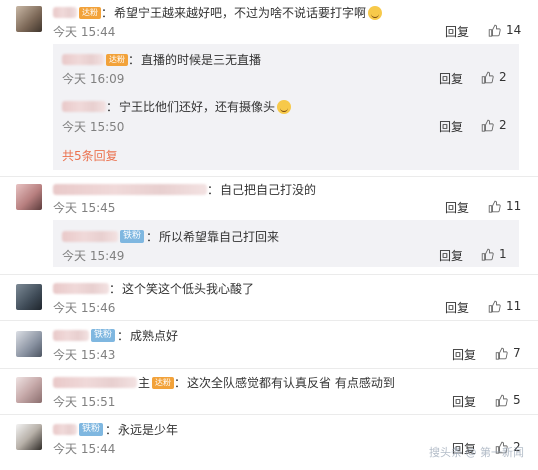  What do you see at coordinates (476, 452) in the screenshot?
I see `watermark: 搜头条 @ 第一新闻` at bounding box center [476, 452].